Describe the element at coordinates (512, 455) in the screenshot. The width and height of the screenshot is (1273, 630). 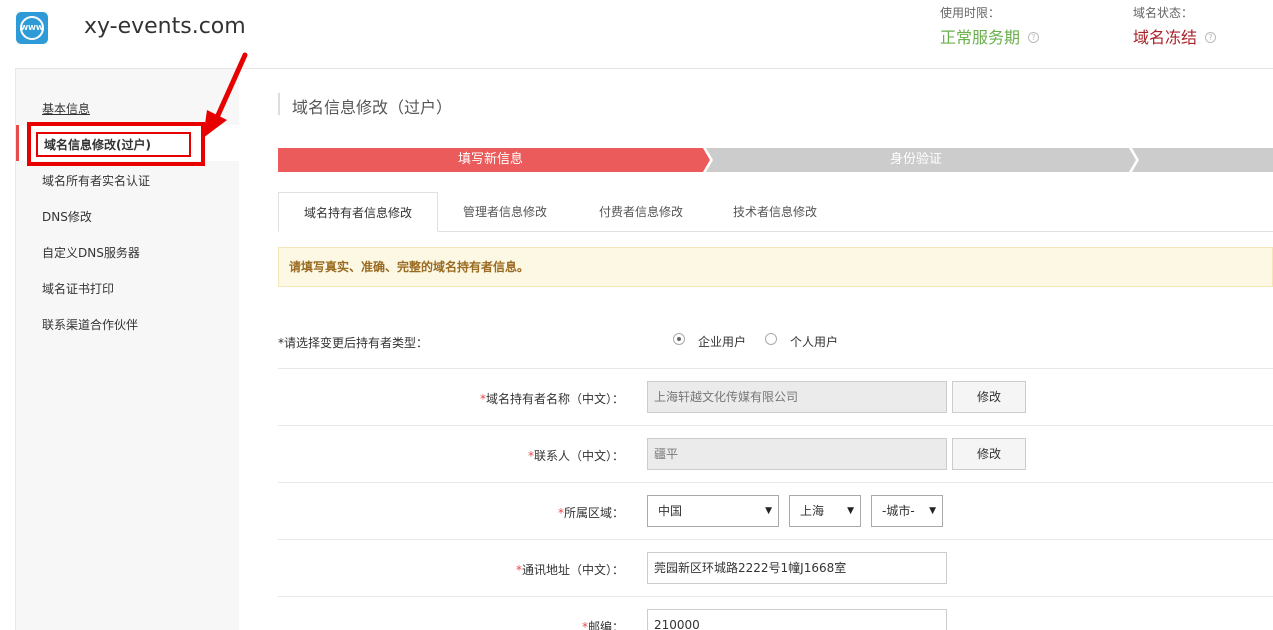
I see `contact-label: *联系人（中文）：` at that location.